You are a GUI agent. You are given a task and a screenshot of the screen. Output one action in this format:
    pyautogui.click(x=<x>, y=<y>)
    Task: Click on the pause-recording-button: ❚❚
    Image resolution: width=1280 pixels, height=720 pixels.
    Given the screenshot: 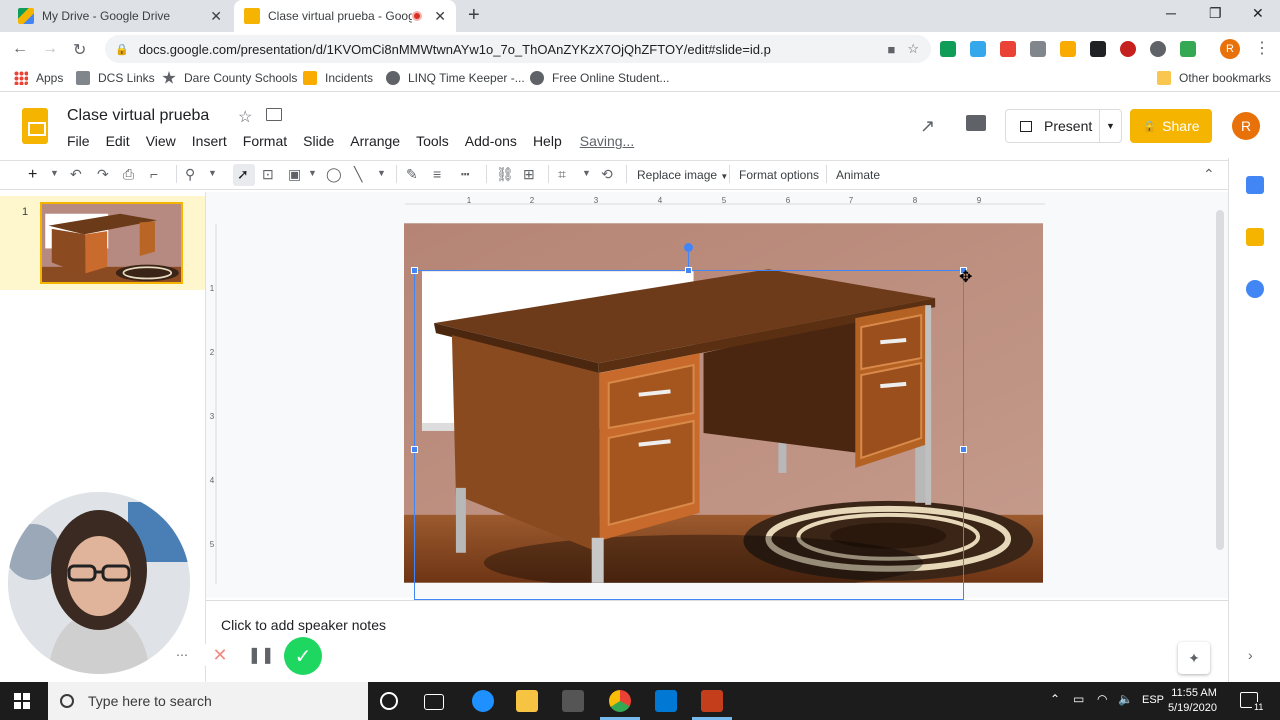 What is the action you would take?
    pyautogui.click(x=261, y=655)
    